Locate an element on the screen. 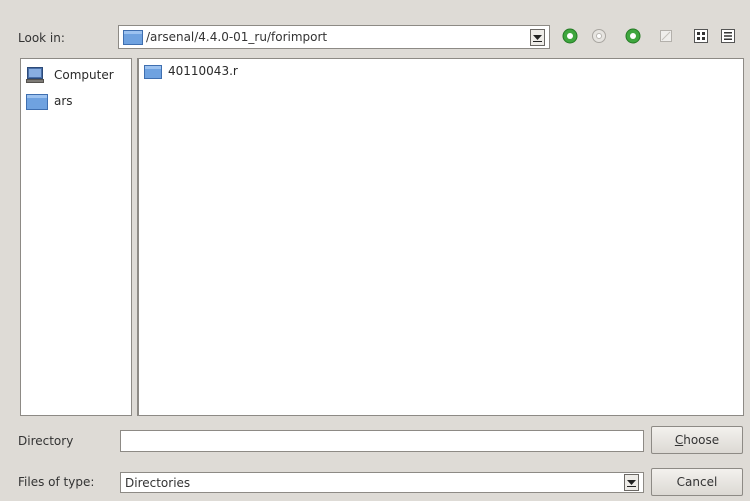 The height and width of the screenshot is (501, 750). detail-view-icon is located at coordinates (701, 37).